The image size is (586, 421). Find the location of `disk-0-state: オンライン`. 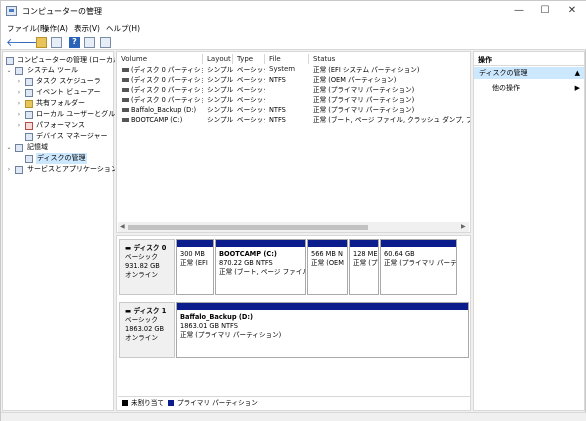

disk-0-state: オンライン is located at coordinates (141, 275).